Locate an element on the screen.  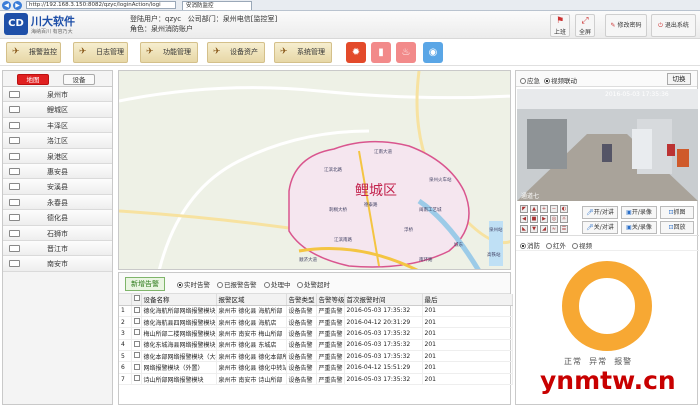
menu-system-management: ✈ 系统管理 is located at coordinates (303, 52).